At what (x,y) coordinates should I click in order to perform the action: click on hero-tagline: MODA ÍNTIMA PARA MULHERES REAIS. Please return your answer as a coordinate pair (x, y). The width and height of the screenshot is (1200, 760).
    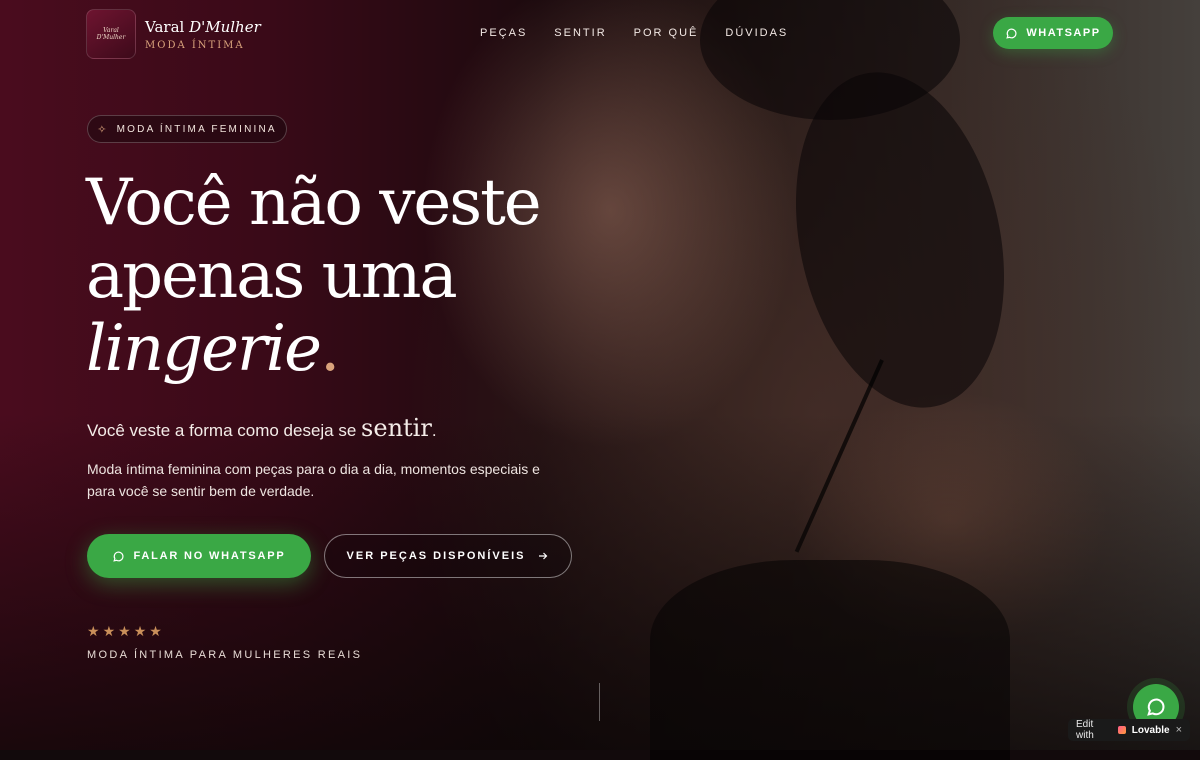
    Looking at the image, I should click on (225, 655).